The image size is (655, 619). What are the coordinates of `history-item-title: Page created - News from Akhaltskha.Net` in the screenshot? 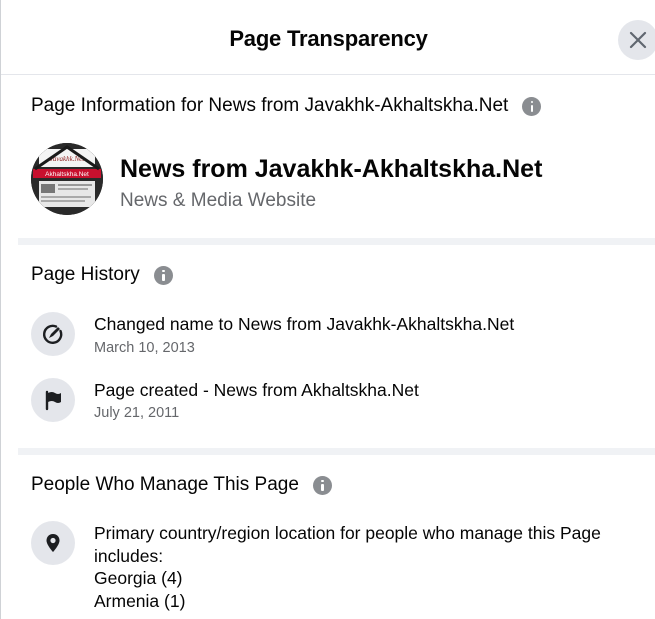 It's located at (256, 390).